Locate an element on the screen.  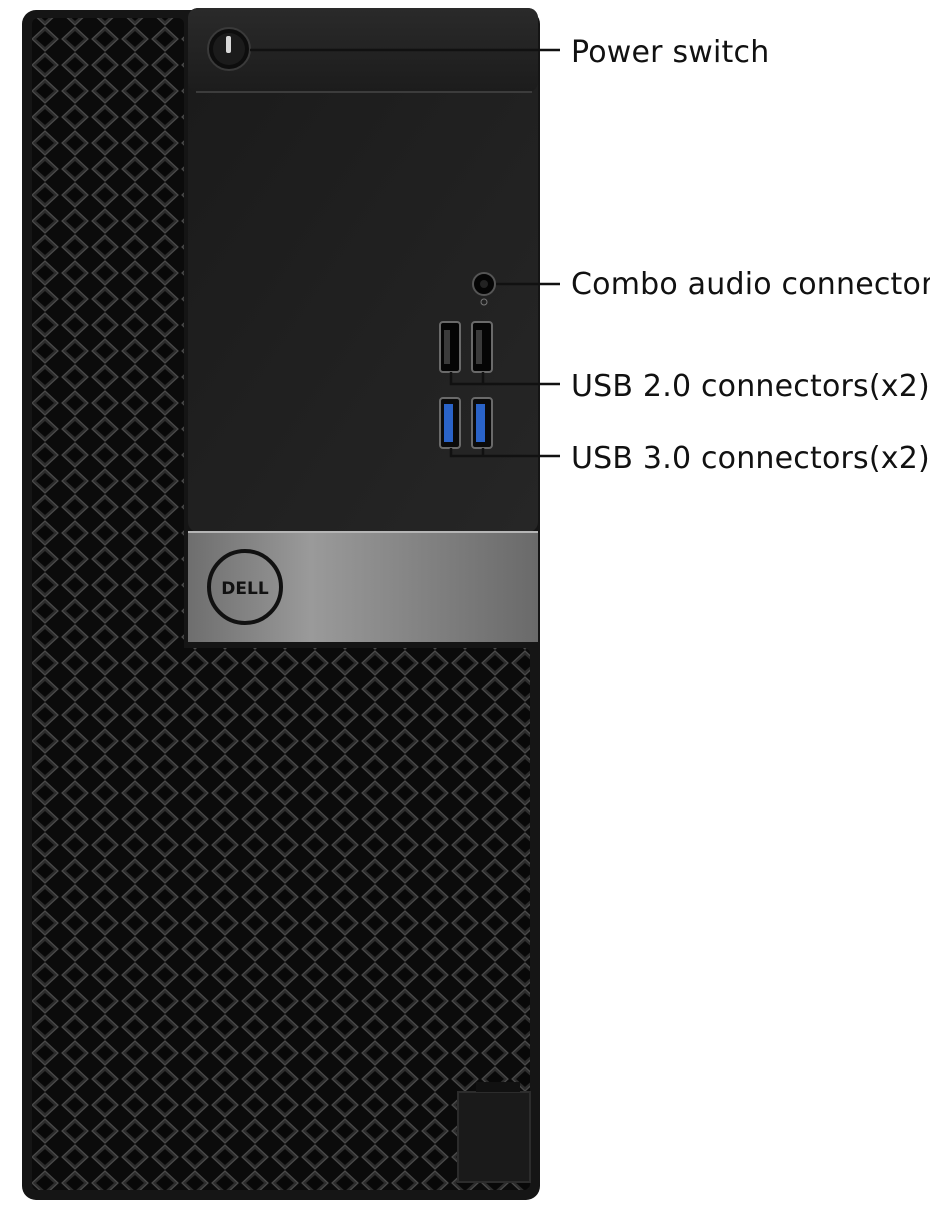
power-button-icon is located at coordinates (229, 49).